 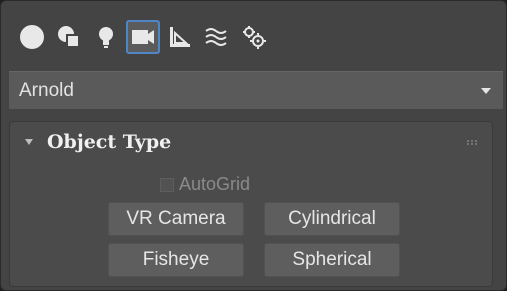 I want to click on tab-helpers, so click(x=180, y=37).